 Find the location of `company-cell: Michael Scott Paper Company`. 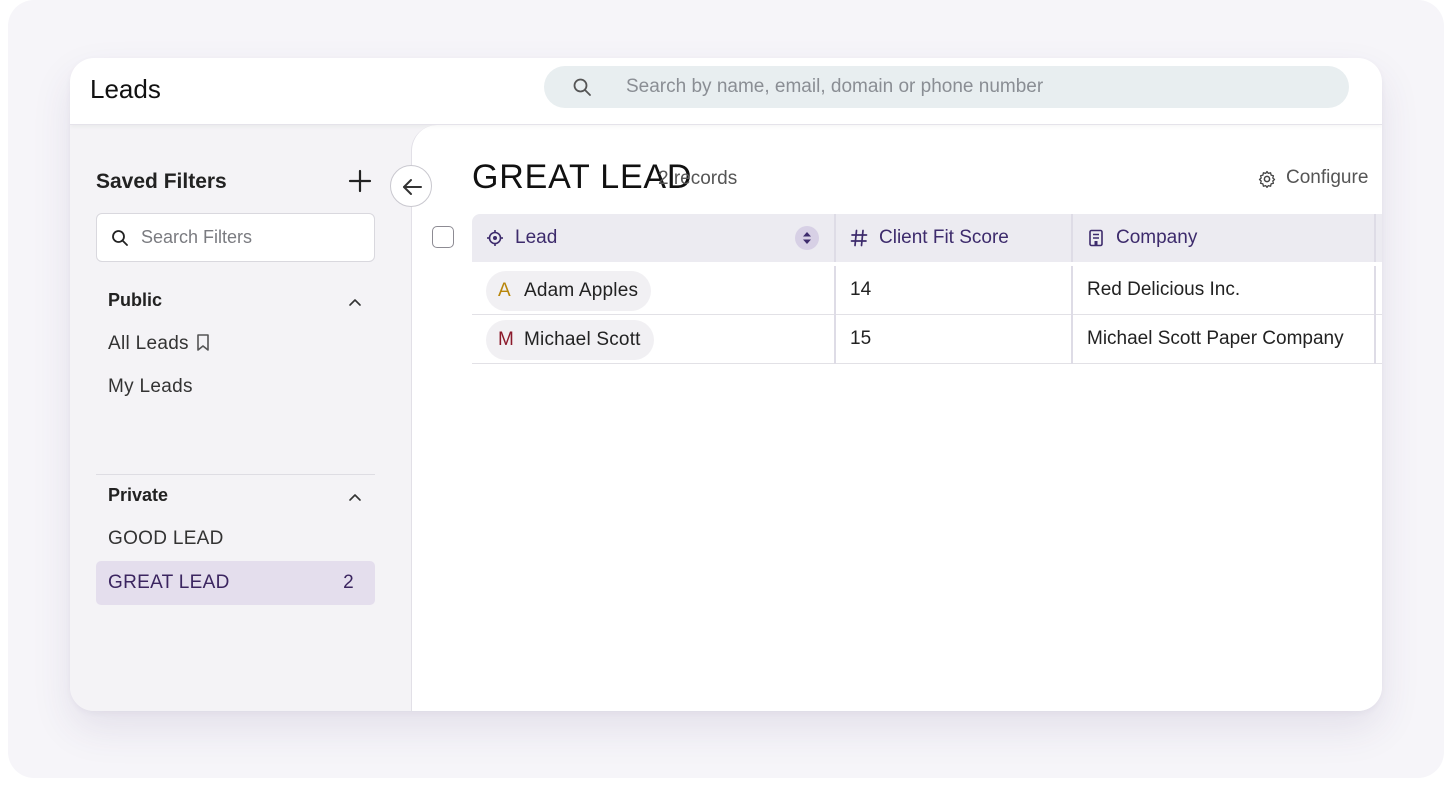

company-cell: Michael Scott Paper Company is located at coordinates (1215, 338).